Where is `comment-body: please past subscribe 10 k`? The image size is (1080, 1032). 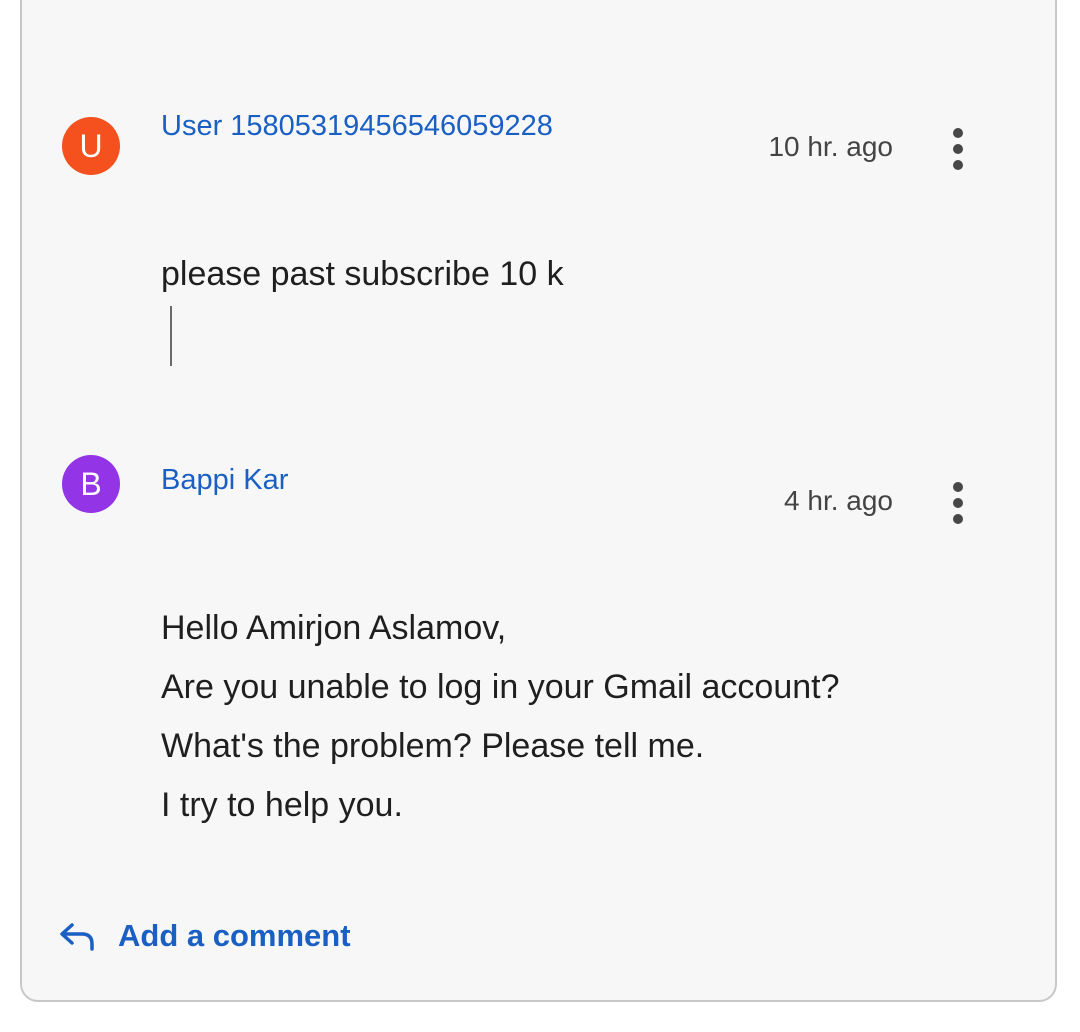 comment-body: please past subscribe 10 k is located at coordinates (362, 274).